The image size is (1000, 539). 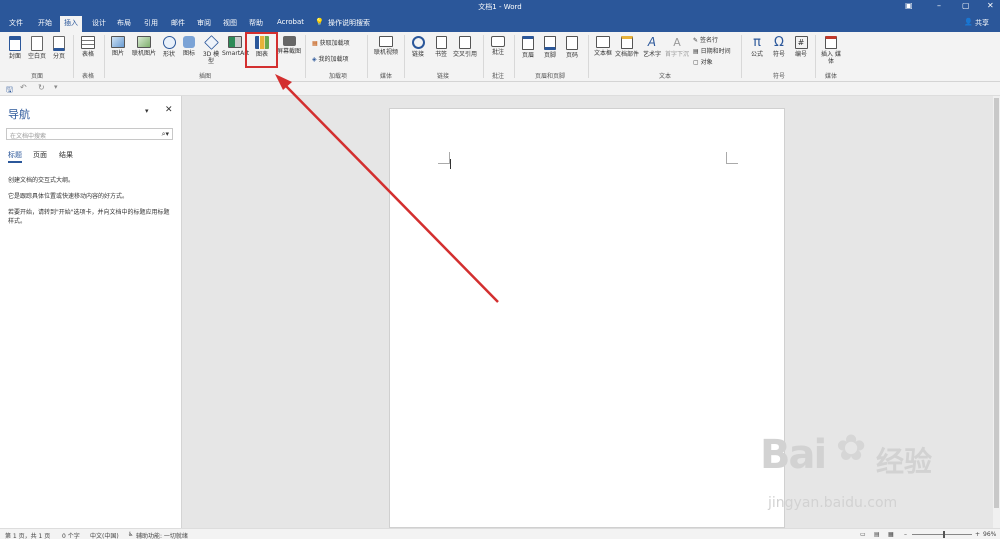 What do you see at coordinates (27, 535) in the screenshot?
I see `page-count: 第 1 页，共 1 页` at bounding box center [27, 535].